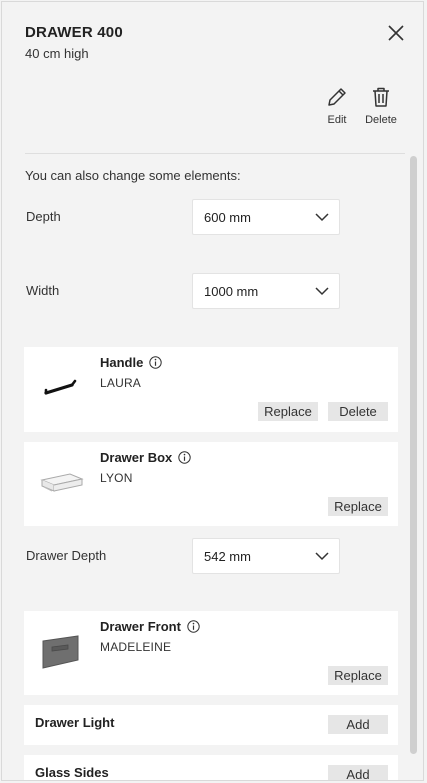  Describe the element at coordinates (211, 767) in the screenshot. I see `glass-sides-card: Glass Sides Add` at that location.